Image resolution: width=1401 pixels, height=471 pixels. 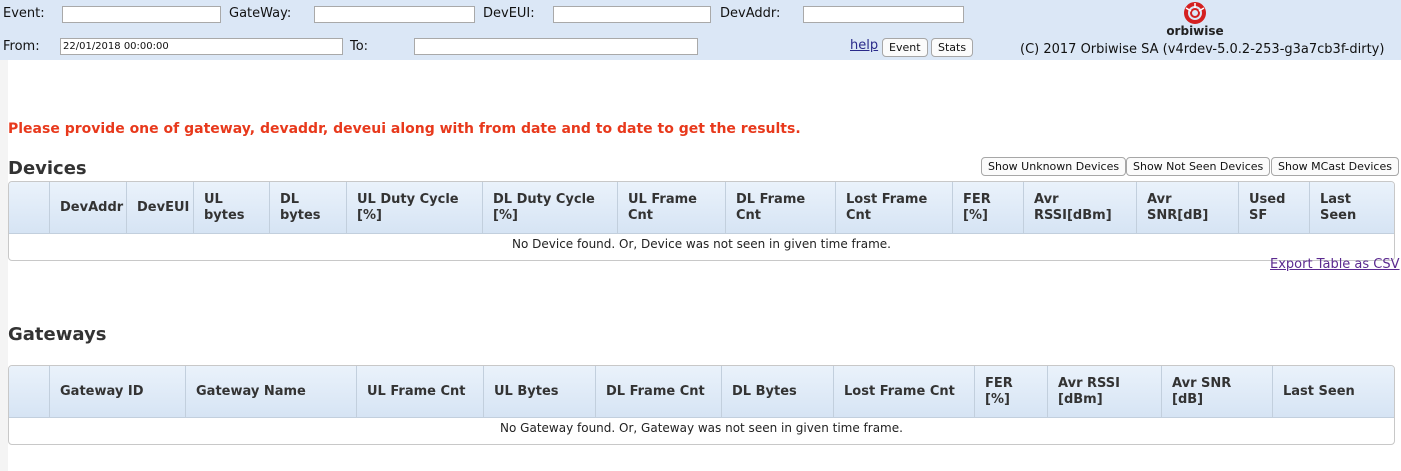 I want to click on devices-col-ul-bytes: UL bytes, so click(x=232, y=207).